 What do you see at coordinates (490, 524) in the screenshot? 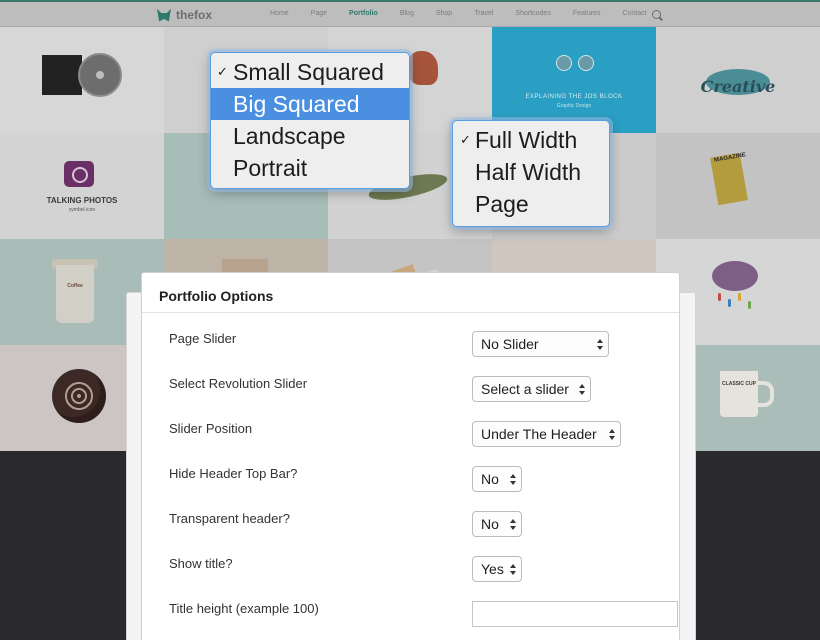
I see `transparent-header-value: No` at bounding box center [490, 524].